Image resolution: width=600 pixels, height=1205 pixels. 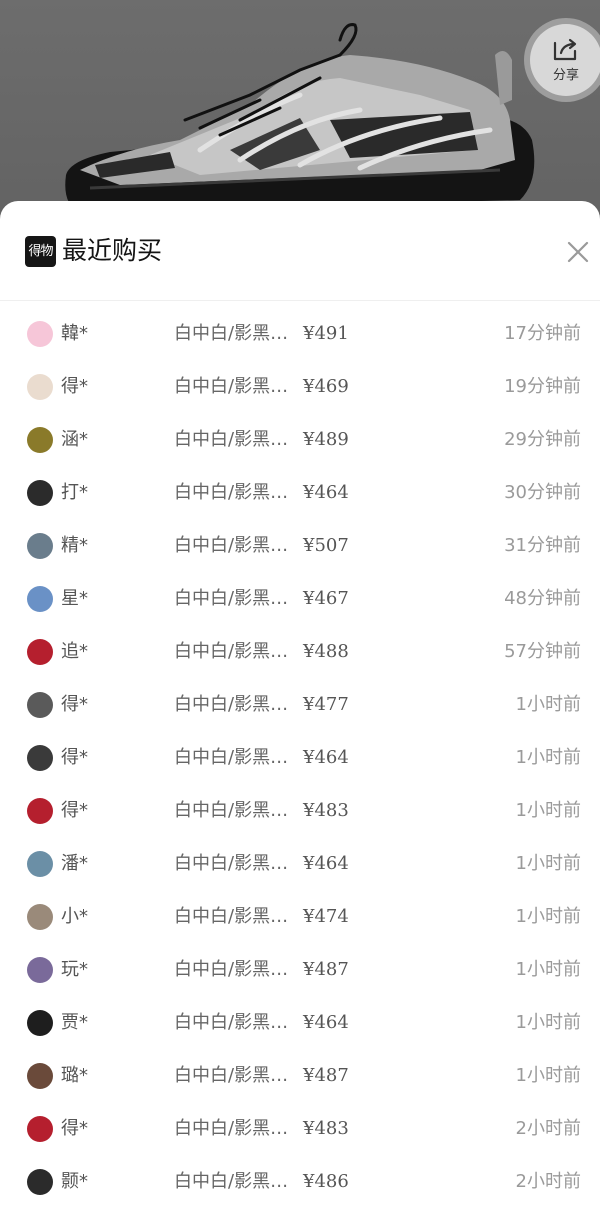 I want to click on purchase-row: 得* 白中白/影黑… ¥469 19分钟前, so click(x=300, y=387).